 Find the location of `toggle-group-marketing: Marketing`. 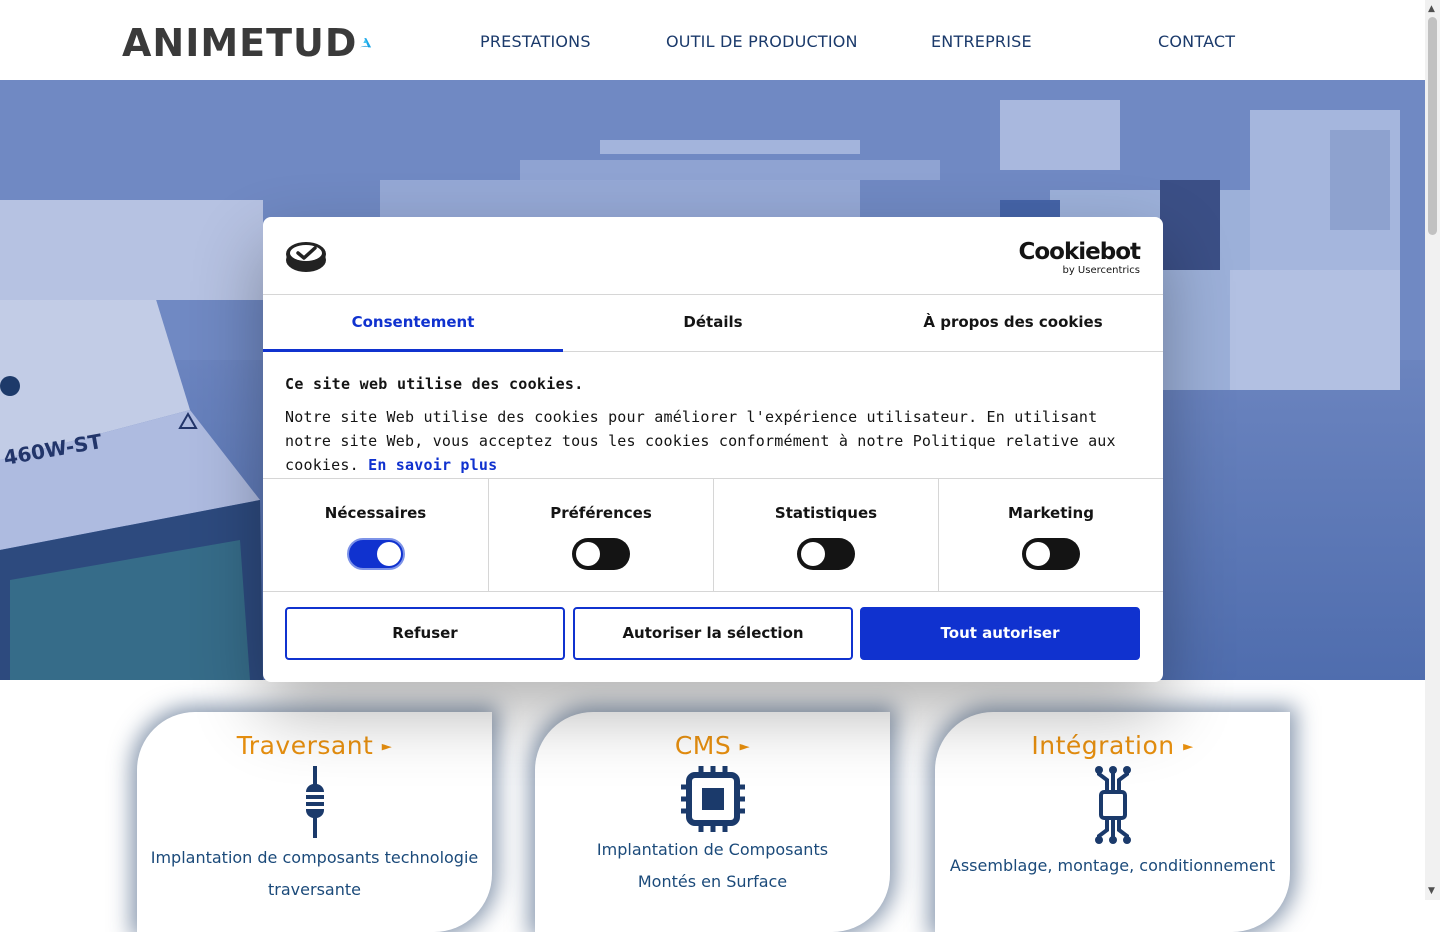

toggle-group-marketing: Marketing is located at coordinates (1050, 535).